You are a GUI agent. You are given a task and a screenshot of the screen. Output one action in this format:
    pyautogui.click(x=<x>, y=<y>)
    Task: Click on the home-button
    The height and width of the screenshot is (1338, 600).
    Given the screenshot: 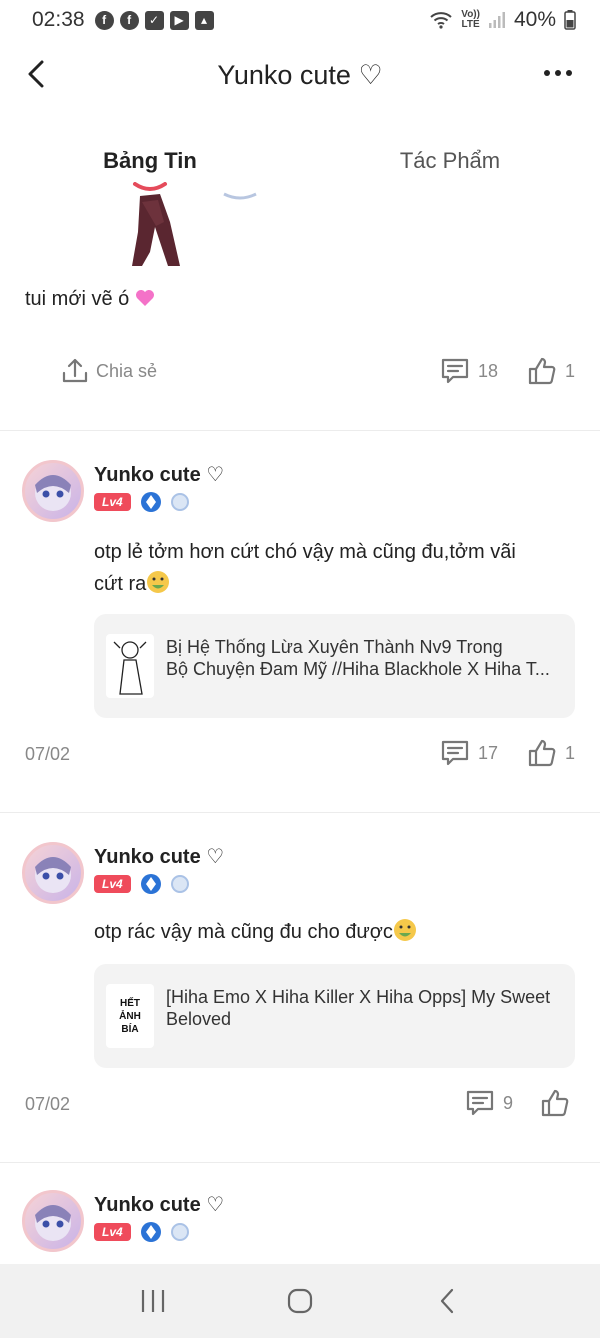 What is the action you would take?
    pyautogui.click(x=300, y=1301)
    